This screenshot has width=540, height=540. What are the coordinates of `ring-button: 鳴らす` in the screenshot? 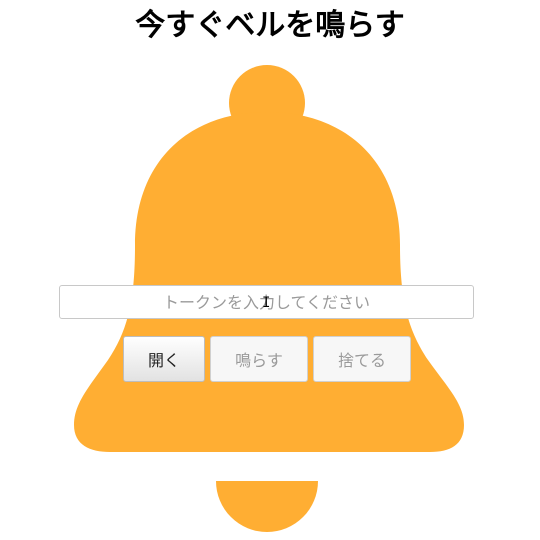 It's located at (259, 359).